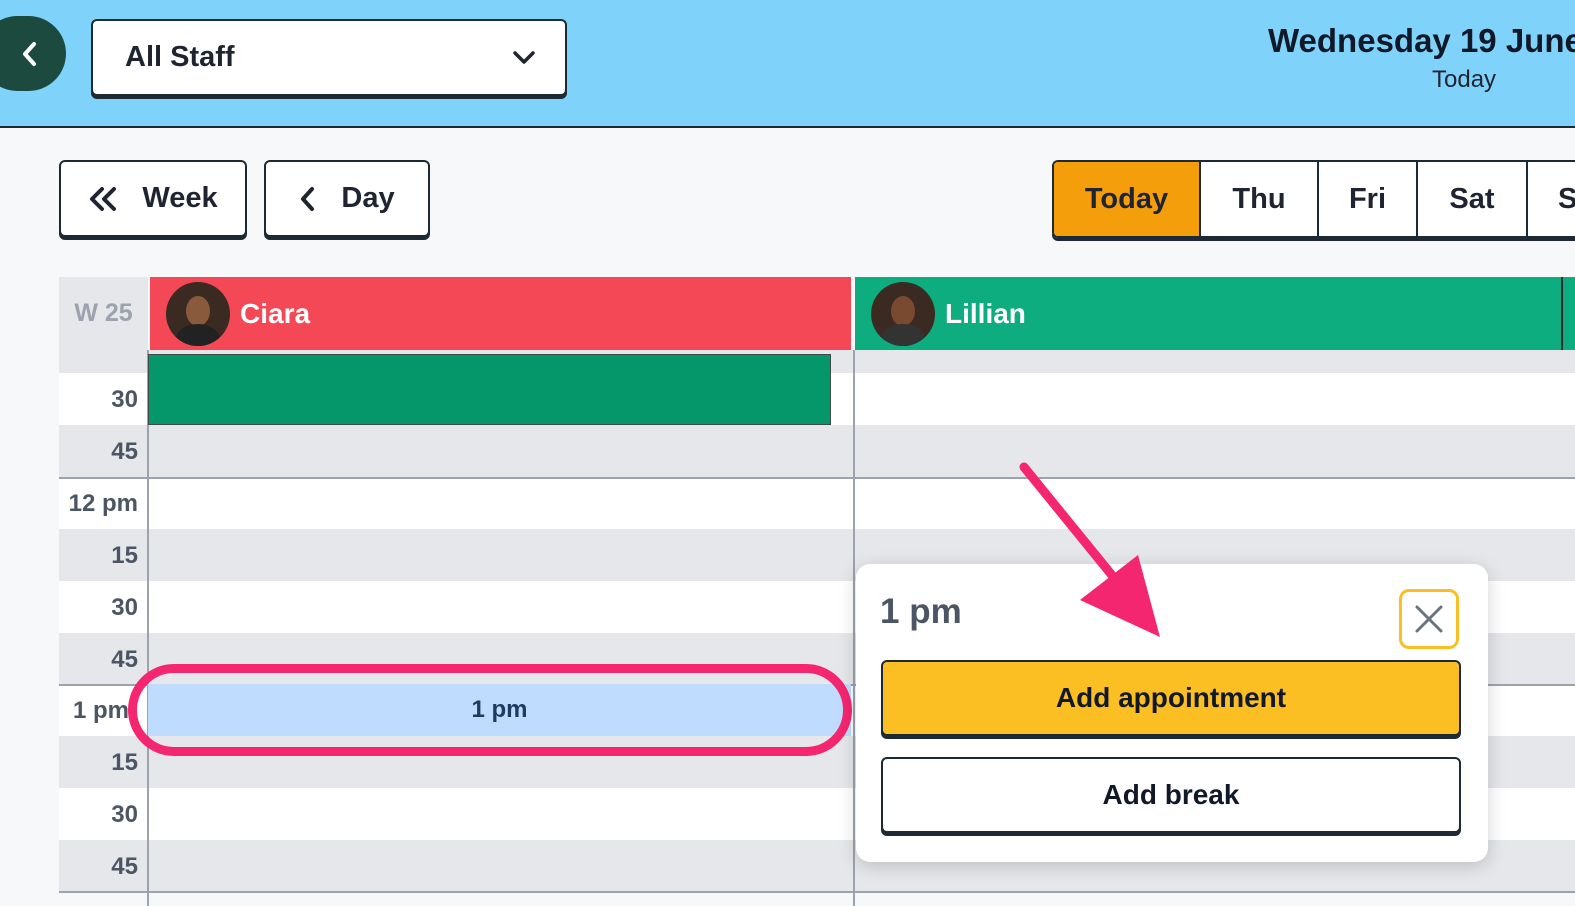 The height and width of the screenshot is (906, 1575). I want to click on staff-select-value: All Staff, so click(180, 57).